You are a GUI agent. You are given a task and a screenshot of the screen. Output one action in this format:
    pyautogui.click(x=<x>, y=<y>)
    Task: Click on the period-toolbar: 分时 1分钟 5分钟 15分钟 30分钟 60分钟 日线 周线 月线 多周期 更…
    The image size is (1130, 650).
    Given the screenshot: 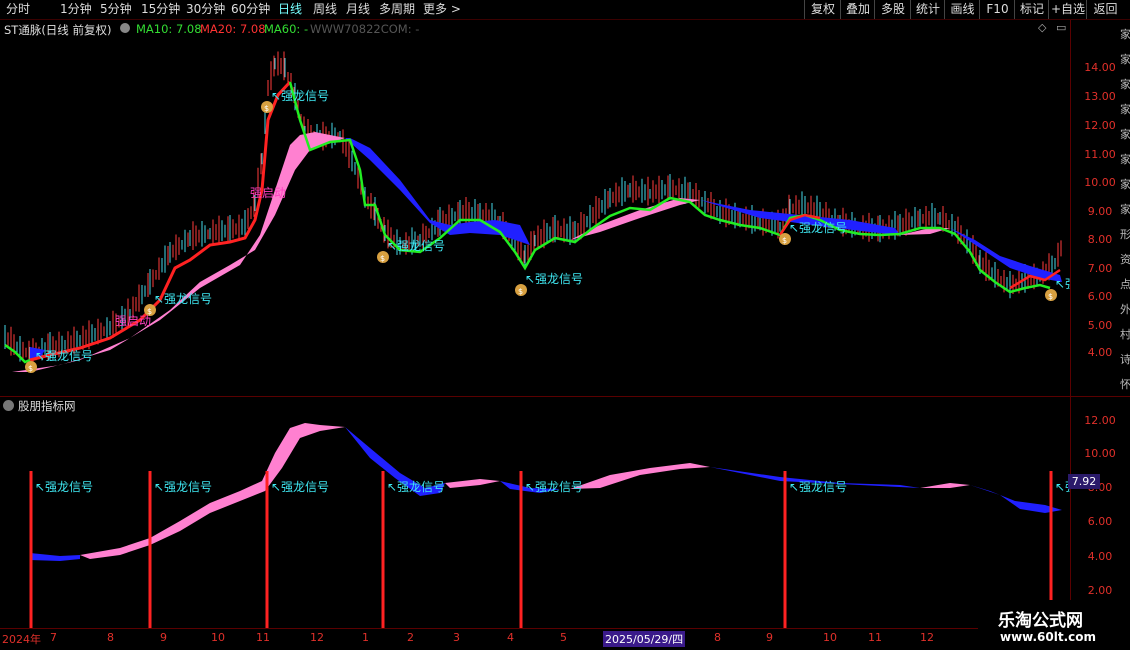 What is the action you would take?
    pyautogui.click(x=565, y=10)
    